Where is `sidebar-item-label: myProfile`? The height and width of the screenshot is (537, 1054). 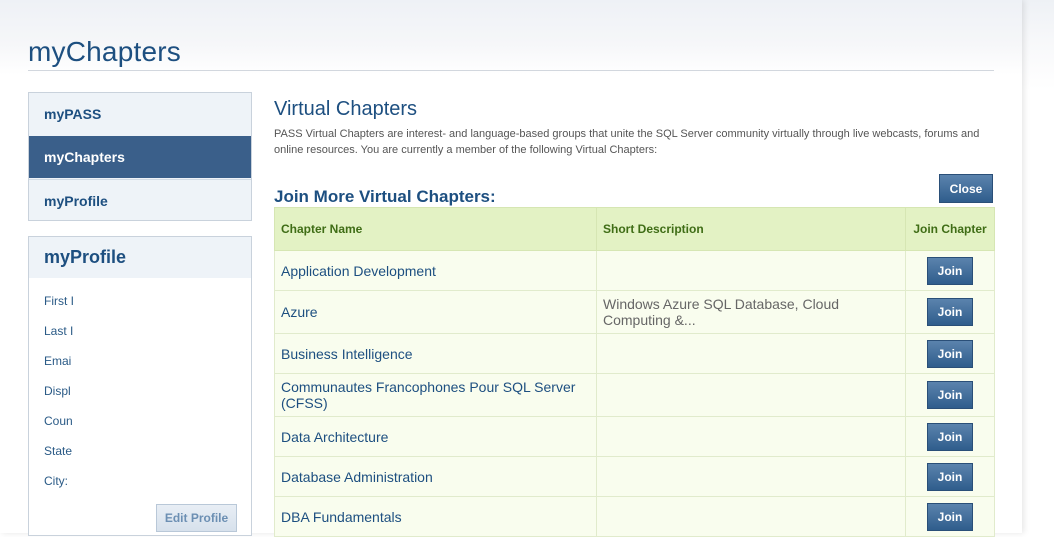 sidebar-item-label: myProfile is located at coordinates (76, 200).